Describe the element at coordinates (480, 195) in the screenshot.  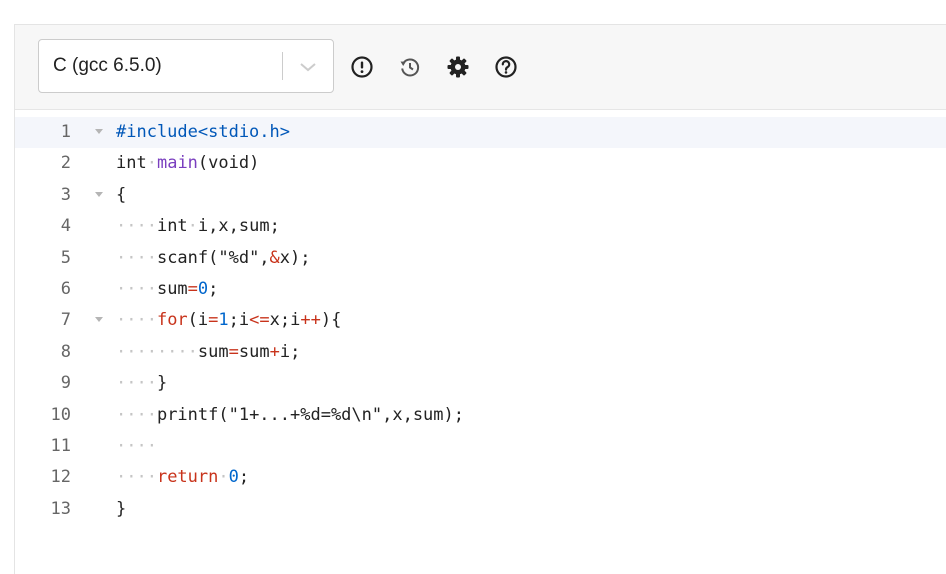
I see `code-line: 3{` at that location.